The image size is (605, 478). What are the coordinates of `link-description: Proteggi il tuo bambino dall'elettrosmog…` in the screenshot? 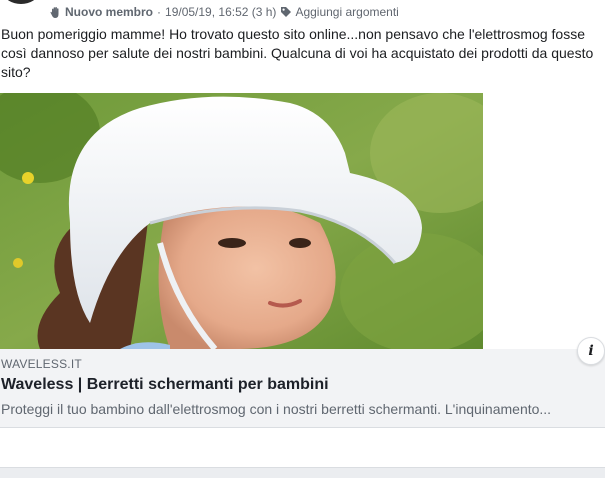 It's located at (276, 409).